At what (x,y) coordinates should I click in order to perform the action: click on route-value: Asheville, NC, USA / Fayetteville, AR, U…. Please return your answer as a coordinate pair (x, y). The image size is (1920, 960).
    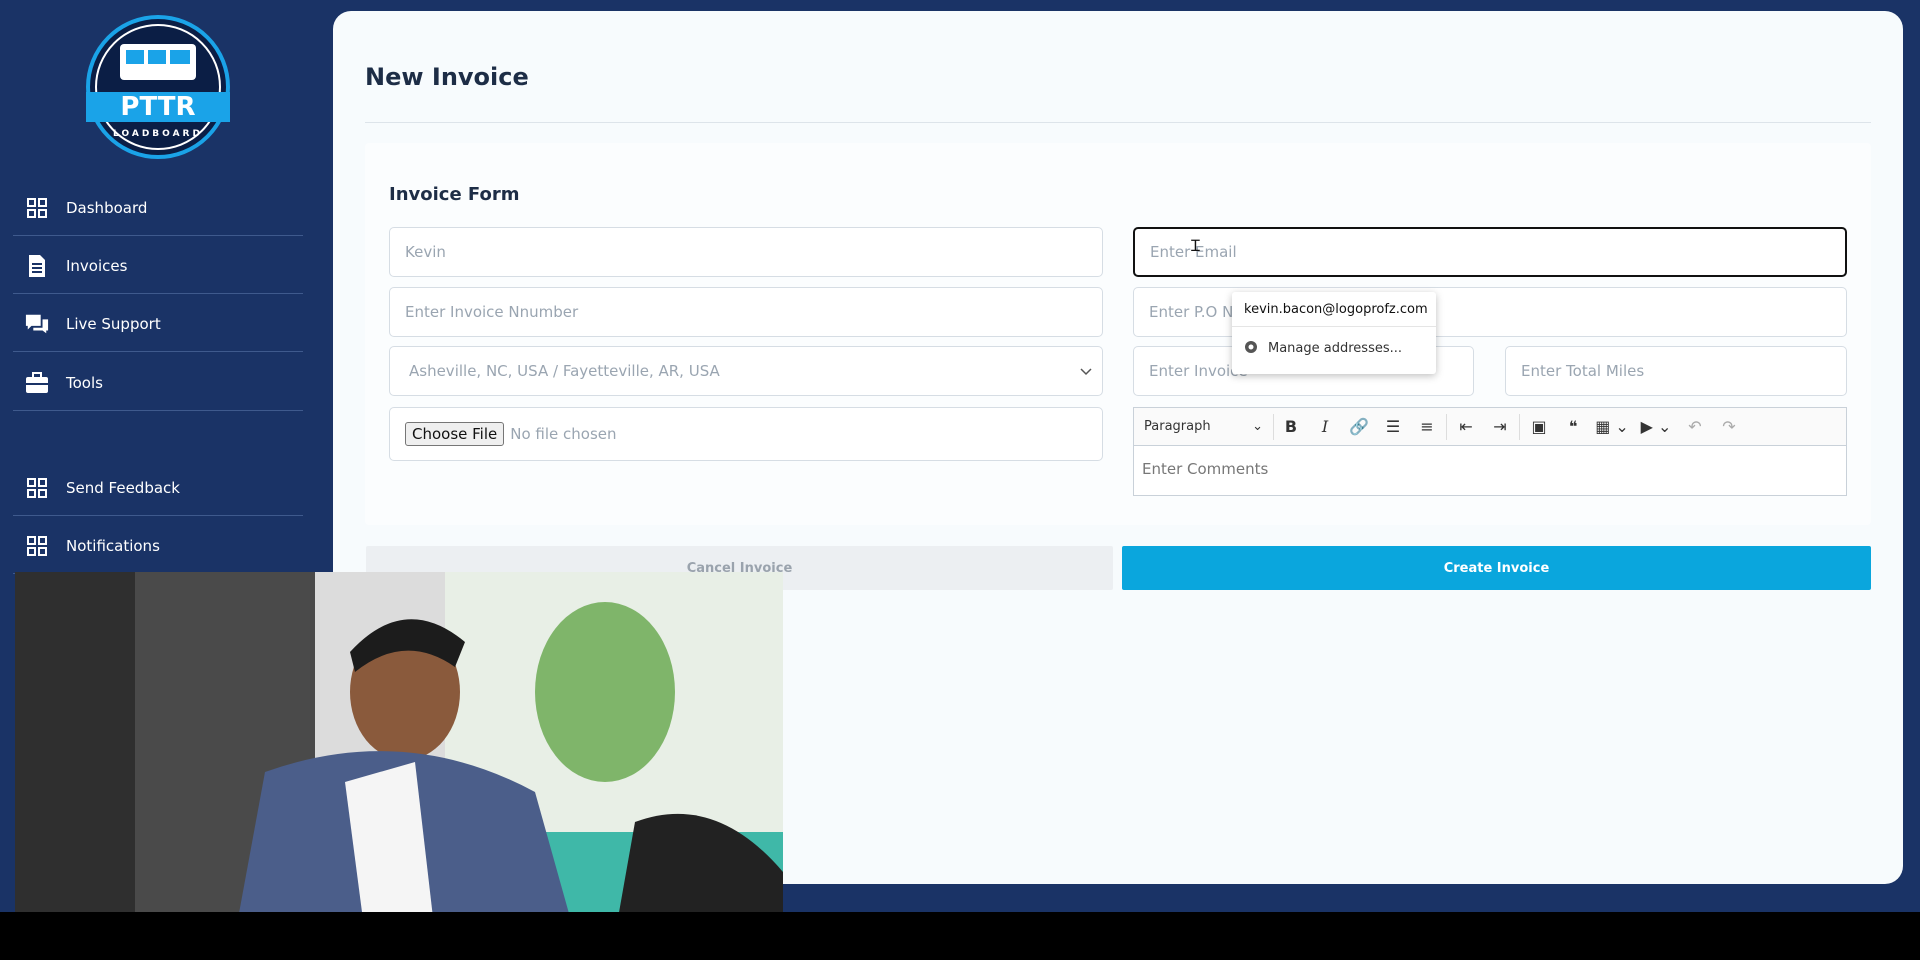
    Looking at the image, I should click on (564, 371).